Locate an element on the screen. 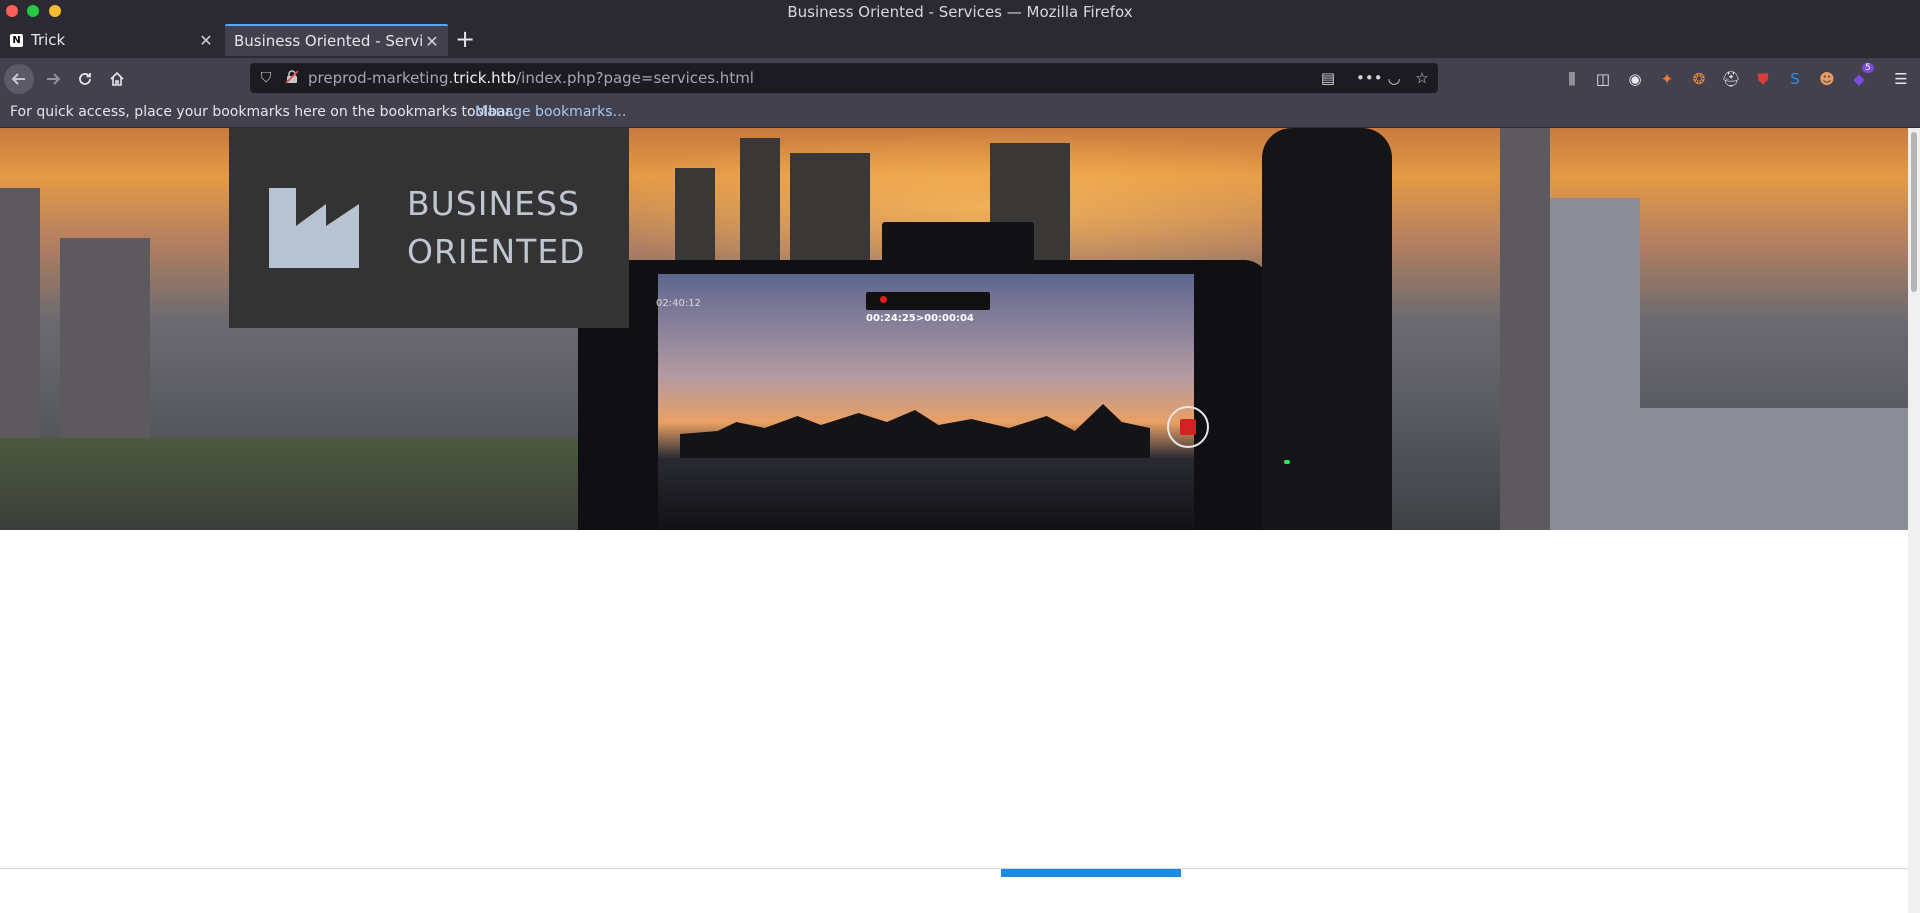 This screenshot has height=913, width=1920. home-button is located at coordinates (117, 79).